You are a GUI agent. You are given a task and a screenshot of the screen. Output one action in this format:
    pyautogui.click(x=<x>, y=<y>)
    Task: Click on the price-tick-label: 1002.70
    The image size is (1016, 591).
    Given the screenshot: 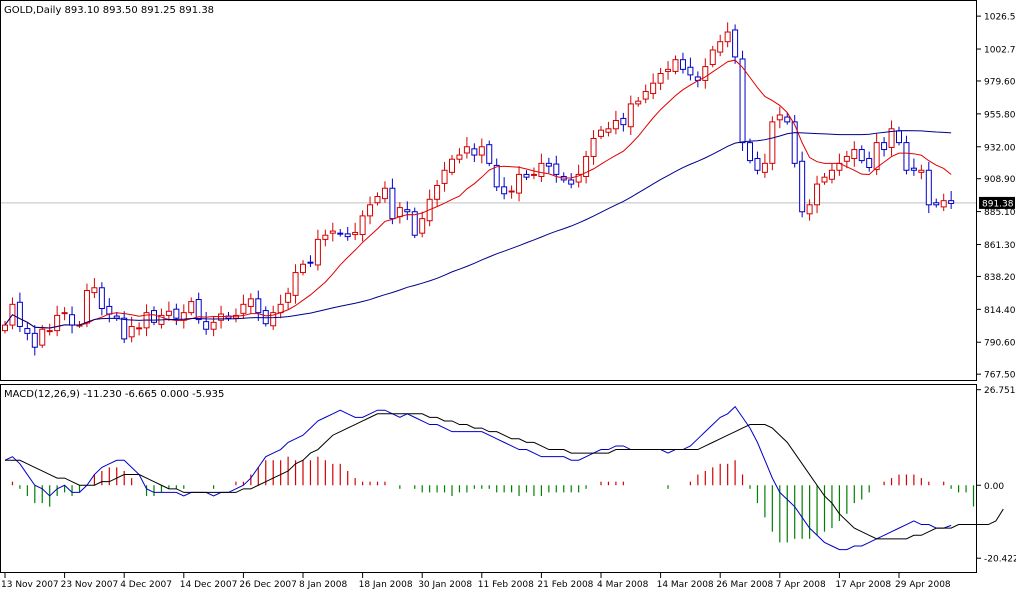 What is the action you would take?
    pyautogui.click(x=1000, y=51)
    